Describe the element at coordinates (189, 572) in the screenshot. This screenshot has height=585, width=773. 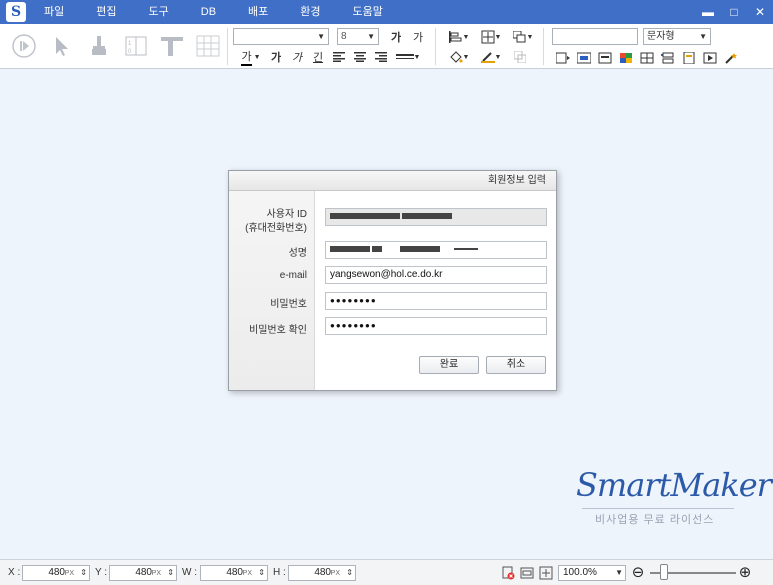
I see `w-label: W :` at that location.